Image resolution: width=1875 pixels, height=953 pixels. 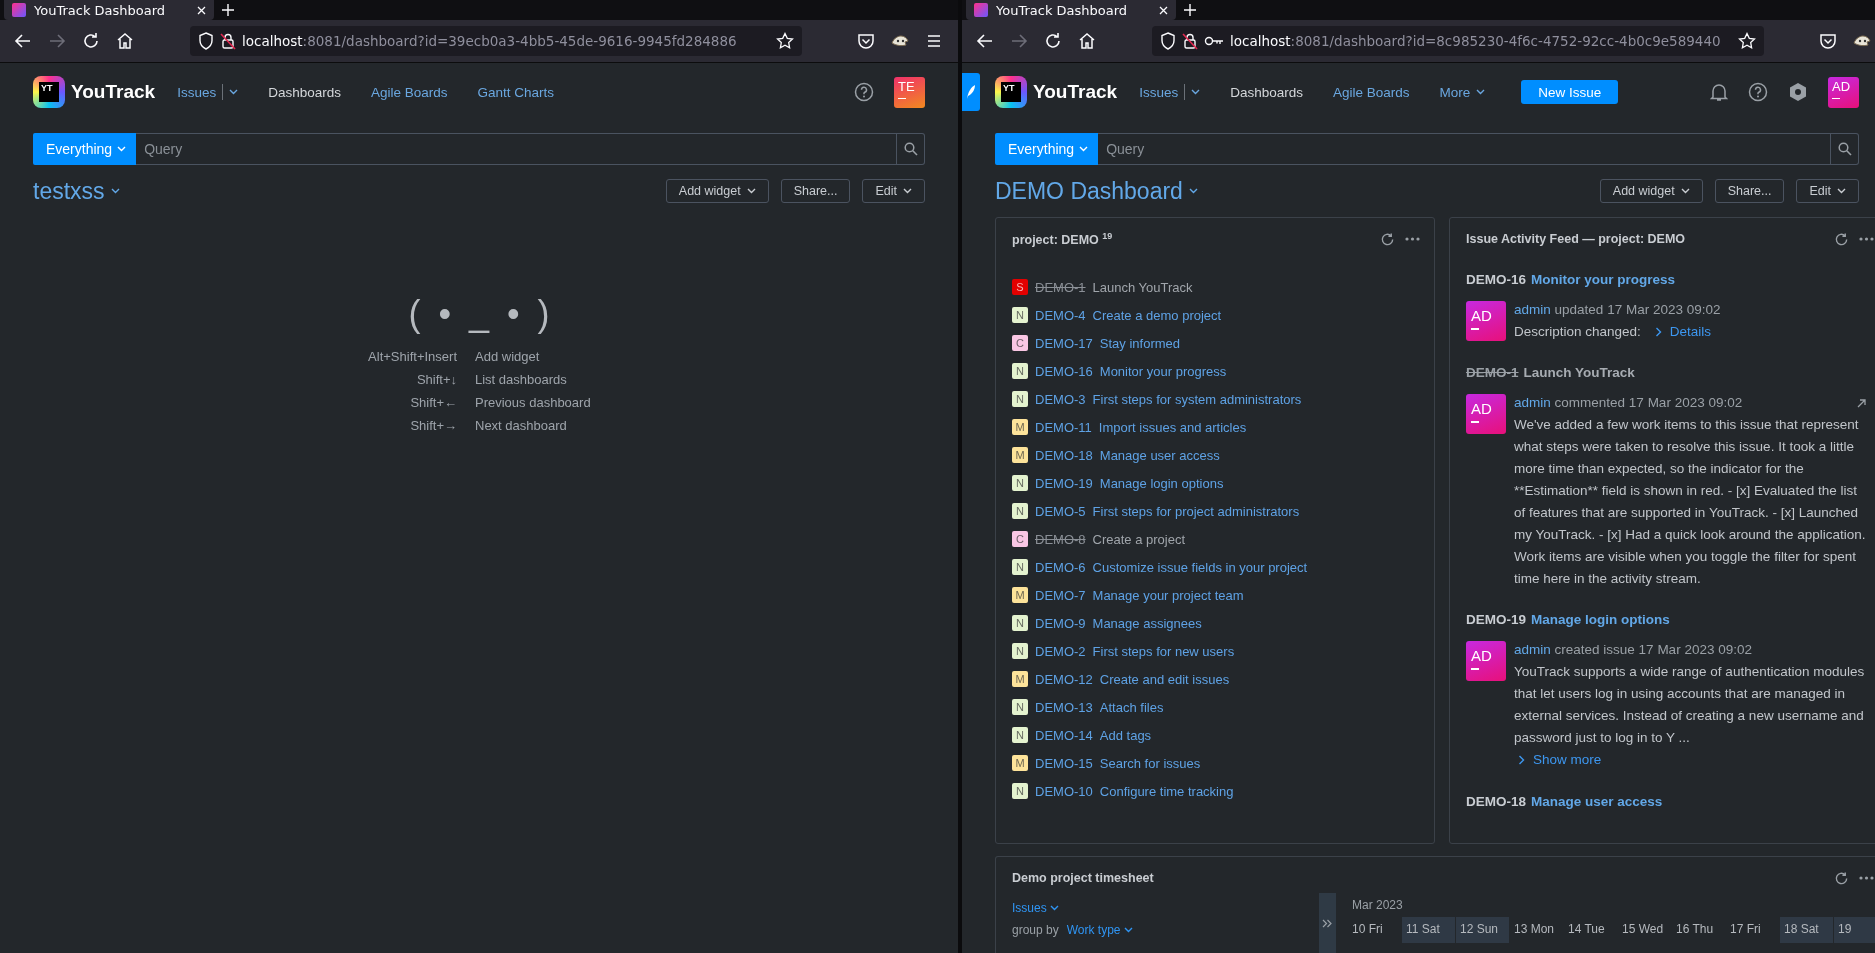 I want to click on nav-link: More, so click(x=1462, y=92).